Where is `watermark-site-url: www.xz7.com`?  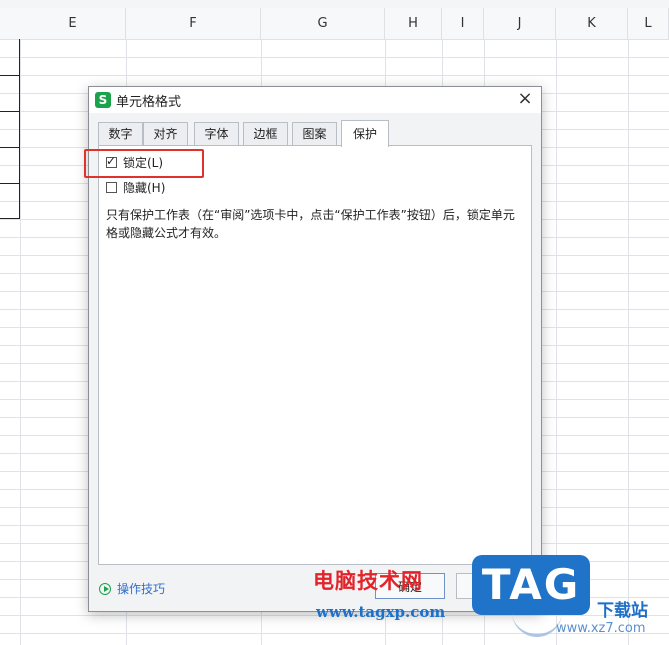 watermark-site-url: www.xz7.com is located at coordinates (601, 628).